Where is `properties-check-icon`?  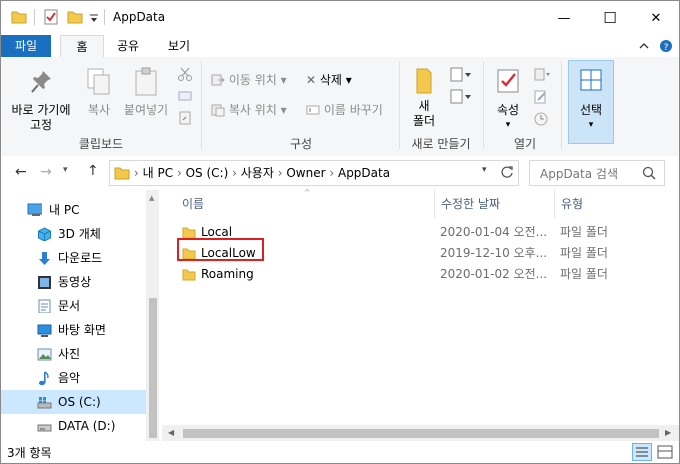 properties-check-icon is located at coordinates (51, 17).